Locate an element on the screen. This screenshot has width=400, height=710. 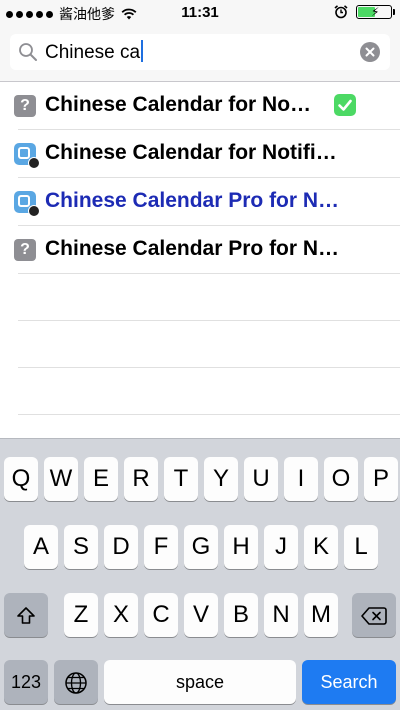
key-a: A is located at coordinates (41, 547).